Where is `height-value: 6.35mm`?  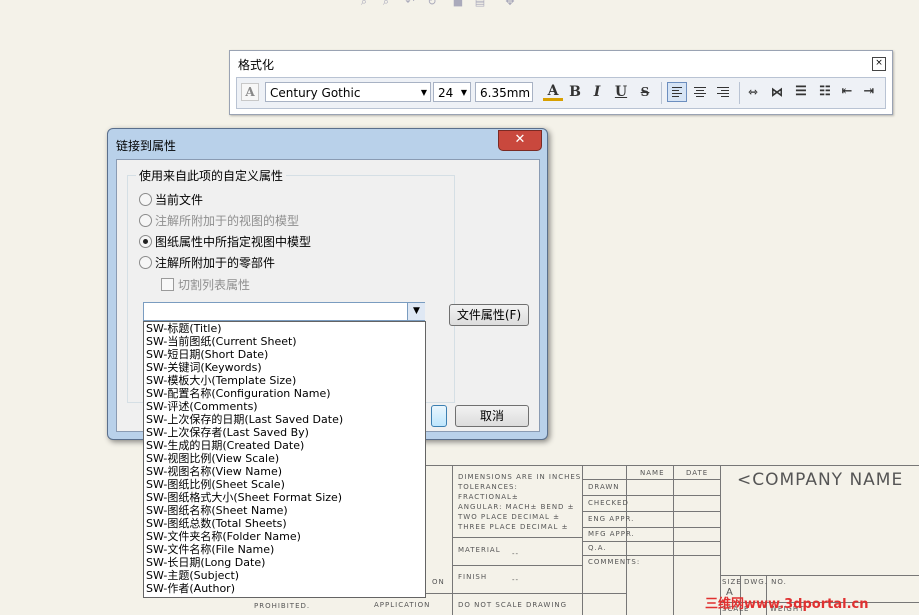
height-value: 6.35mm is located at coordinates (505, 93).